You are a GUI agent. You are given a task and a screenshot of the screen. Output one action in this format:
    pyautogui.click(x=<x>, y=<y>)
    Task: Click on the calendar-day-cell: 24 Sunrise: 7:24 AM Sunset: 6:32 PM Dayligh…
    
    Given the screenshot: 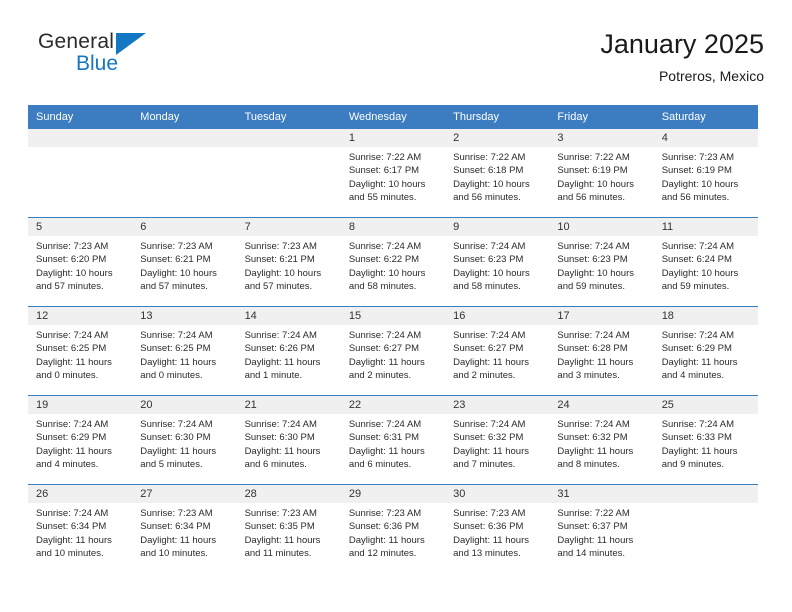 What is the action you would take?
    pyautogui.click(x=601, y=440)
    